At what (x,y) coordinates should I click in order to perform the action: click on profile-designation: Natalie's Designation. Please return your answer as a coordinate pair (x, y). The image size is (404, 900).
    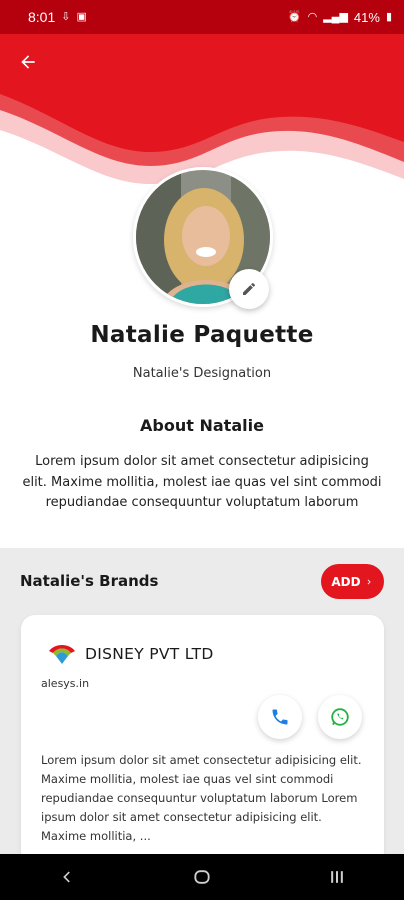
    Looking at the image, I should click on (202, 373).